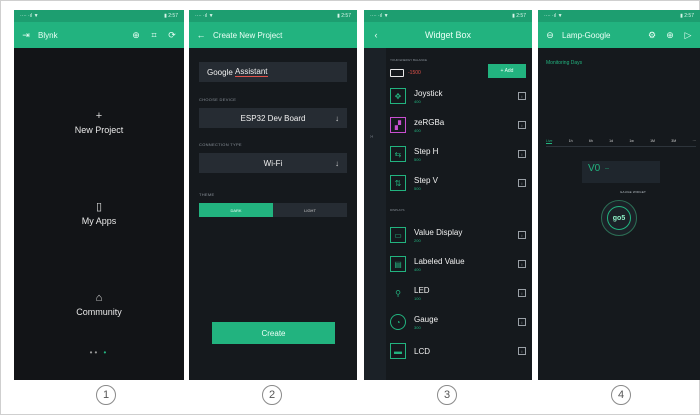  What do you see at coordinates (207, 194) in the screenshot?
I see `theme-caption: THEME` at bounding box center [207, 194].